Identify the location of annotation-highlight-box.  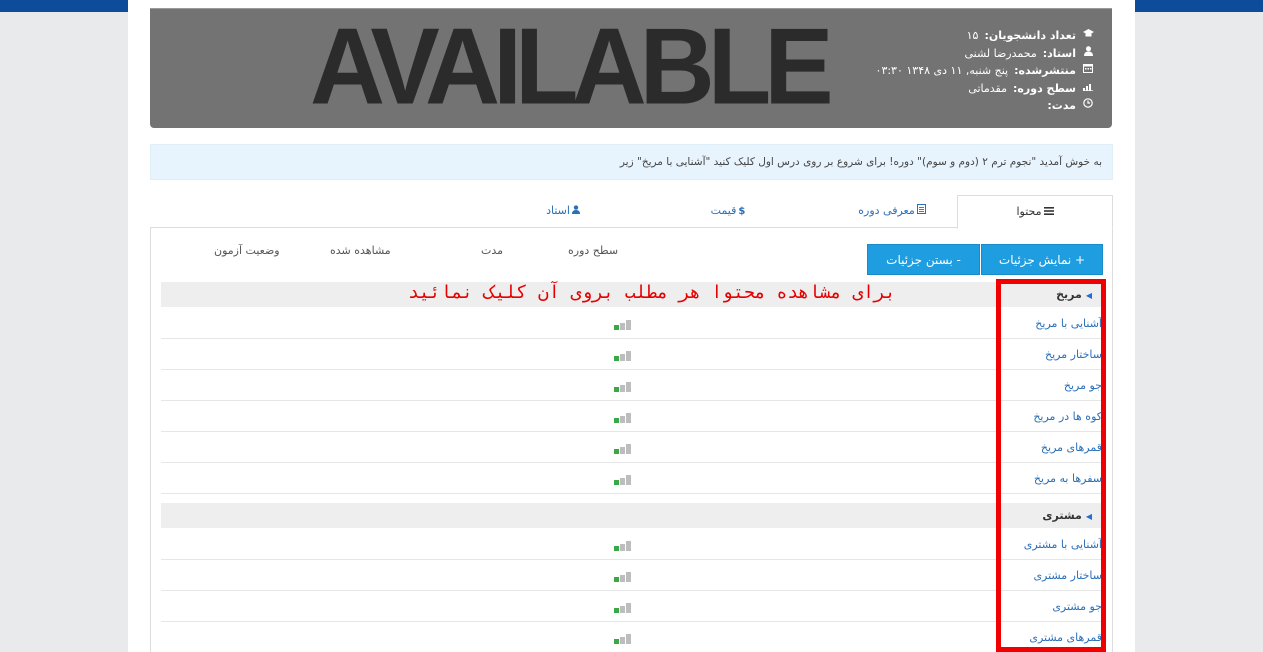
(1051, 465).